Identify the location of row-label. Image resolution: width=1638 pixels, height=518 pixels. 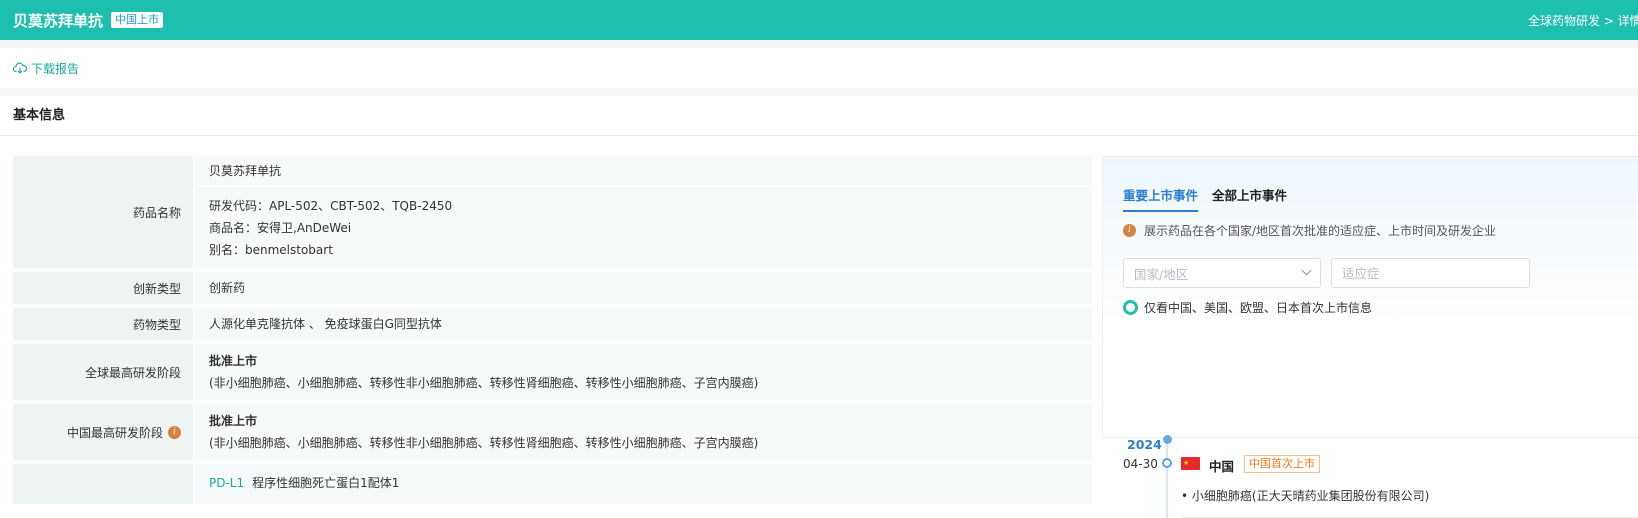
(103, 484).